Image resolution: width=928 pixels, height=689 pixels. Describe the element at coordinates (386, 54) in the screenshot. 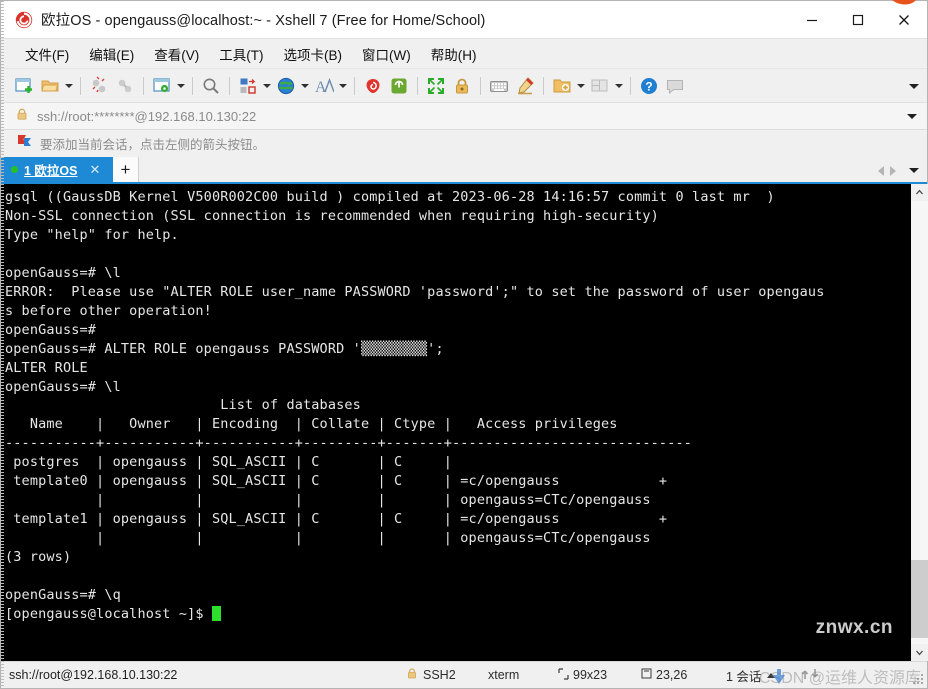

I see `menu-window: 窗口(W)` at that location.